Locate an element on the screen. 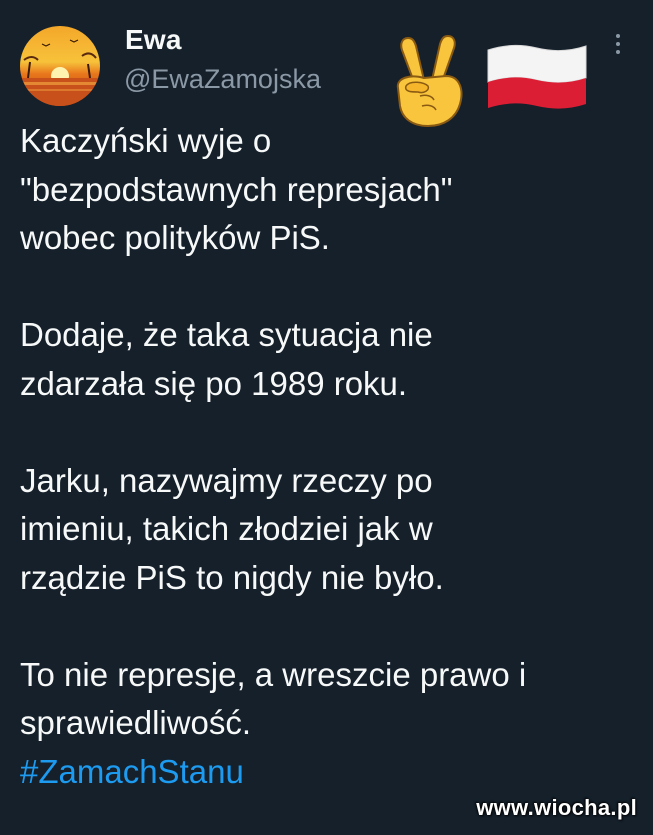  author-handle: @EwaZamojska is located at coordinates (222, 79).